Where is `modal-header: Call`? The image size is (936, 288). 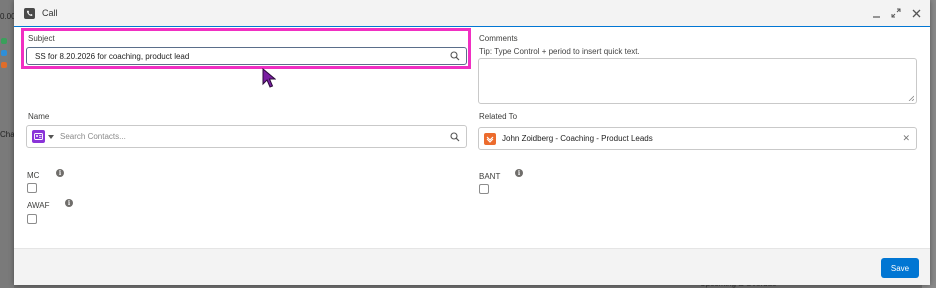
modal-header: Call is located at coordinates (472, 13).